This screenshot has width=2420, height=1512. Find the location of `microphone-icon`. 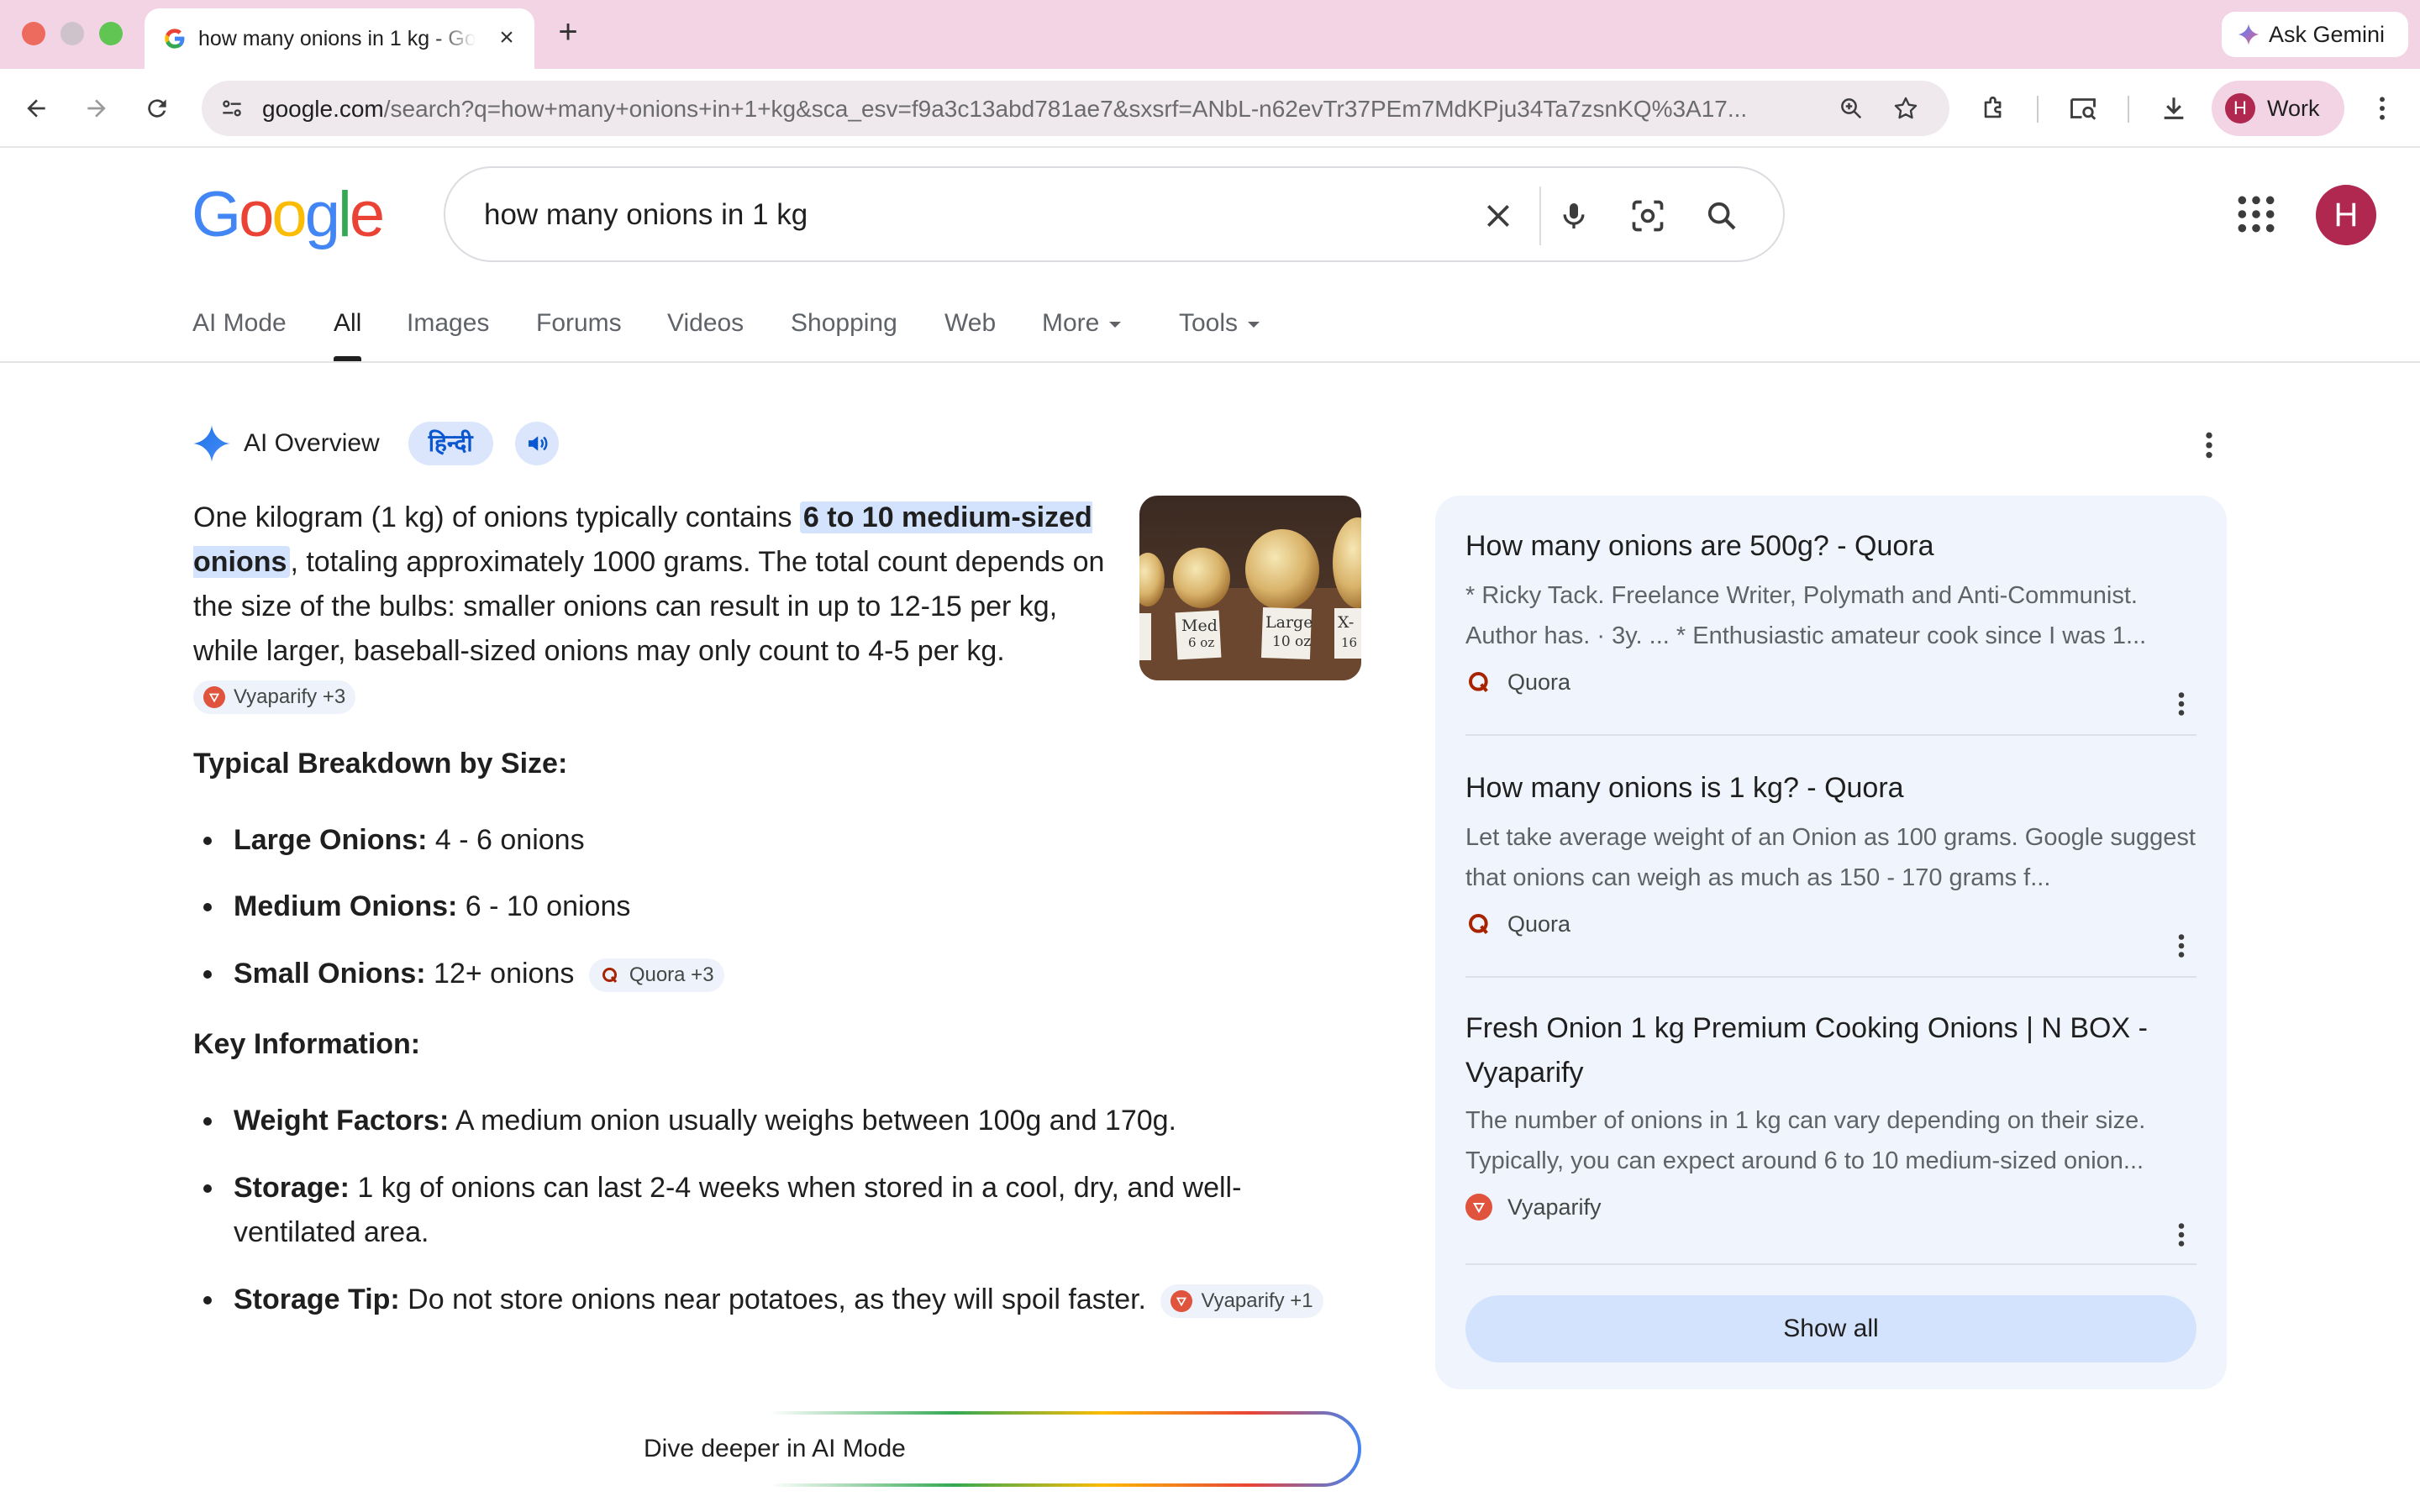

microphone-icon is located at coordinates (1574, 215).